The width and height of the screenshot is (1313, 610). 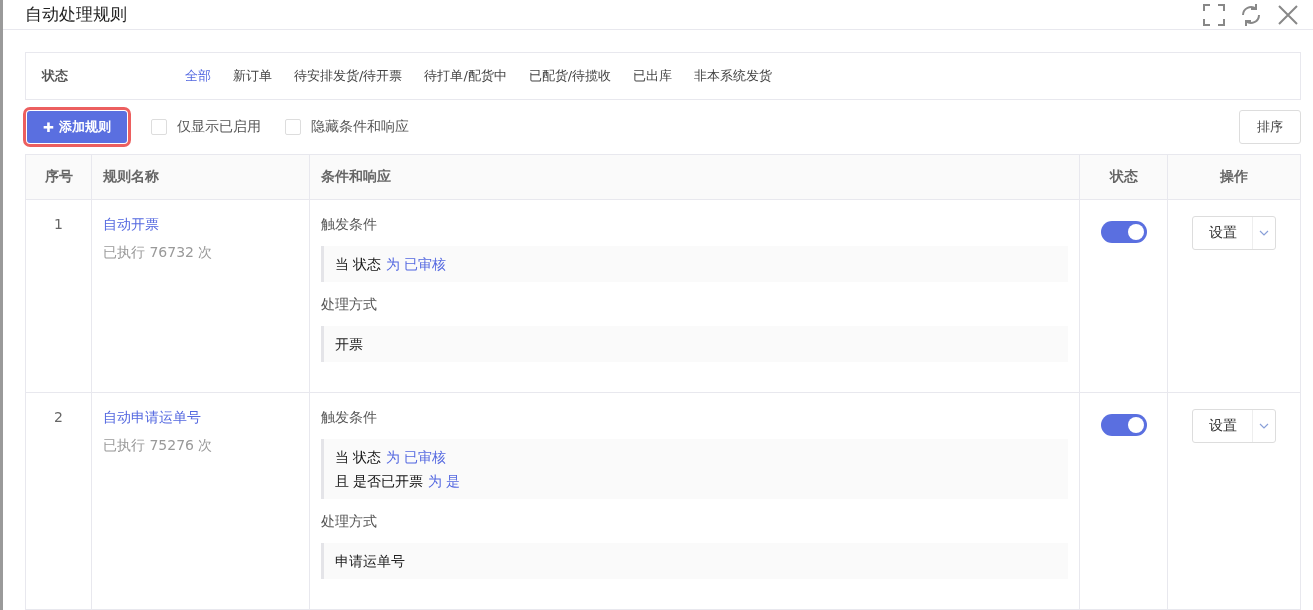 What do you see at coordinates (200, 177) in the screenshot?
I see `column-header: 规则名称` at bounding box center [200, 177].